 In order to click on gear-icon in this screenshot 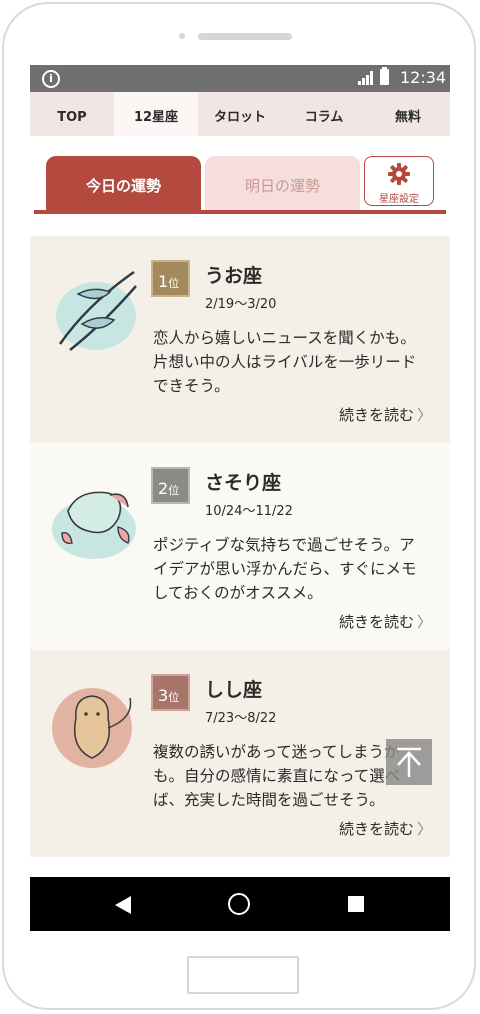, I will do `click(399, 174)`.